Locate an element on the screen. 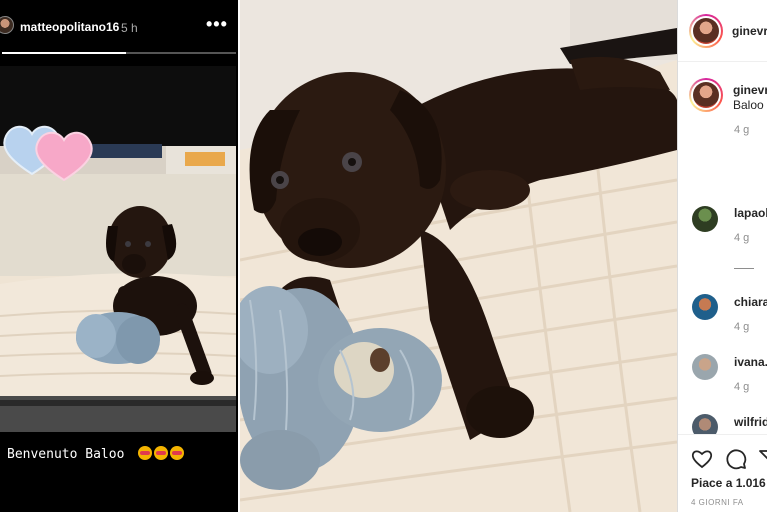 The image size is (767, 512). heart-stickers is located at coordinates (48, 153).